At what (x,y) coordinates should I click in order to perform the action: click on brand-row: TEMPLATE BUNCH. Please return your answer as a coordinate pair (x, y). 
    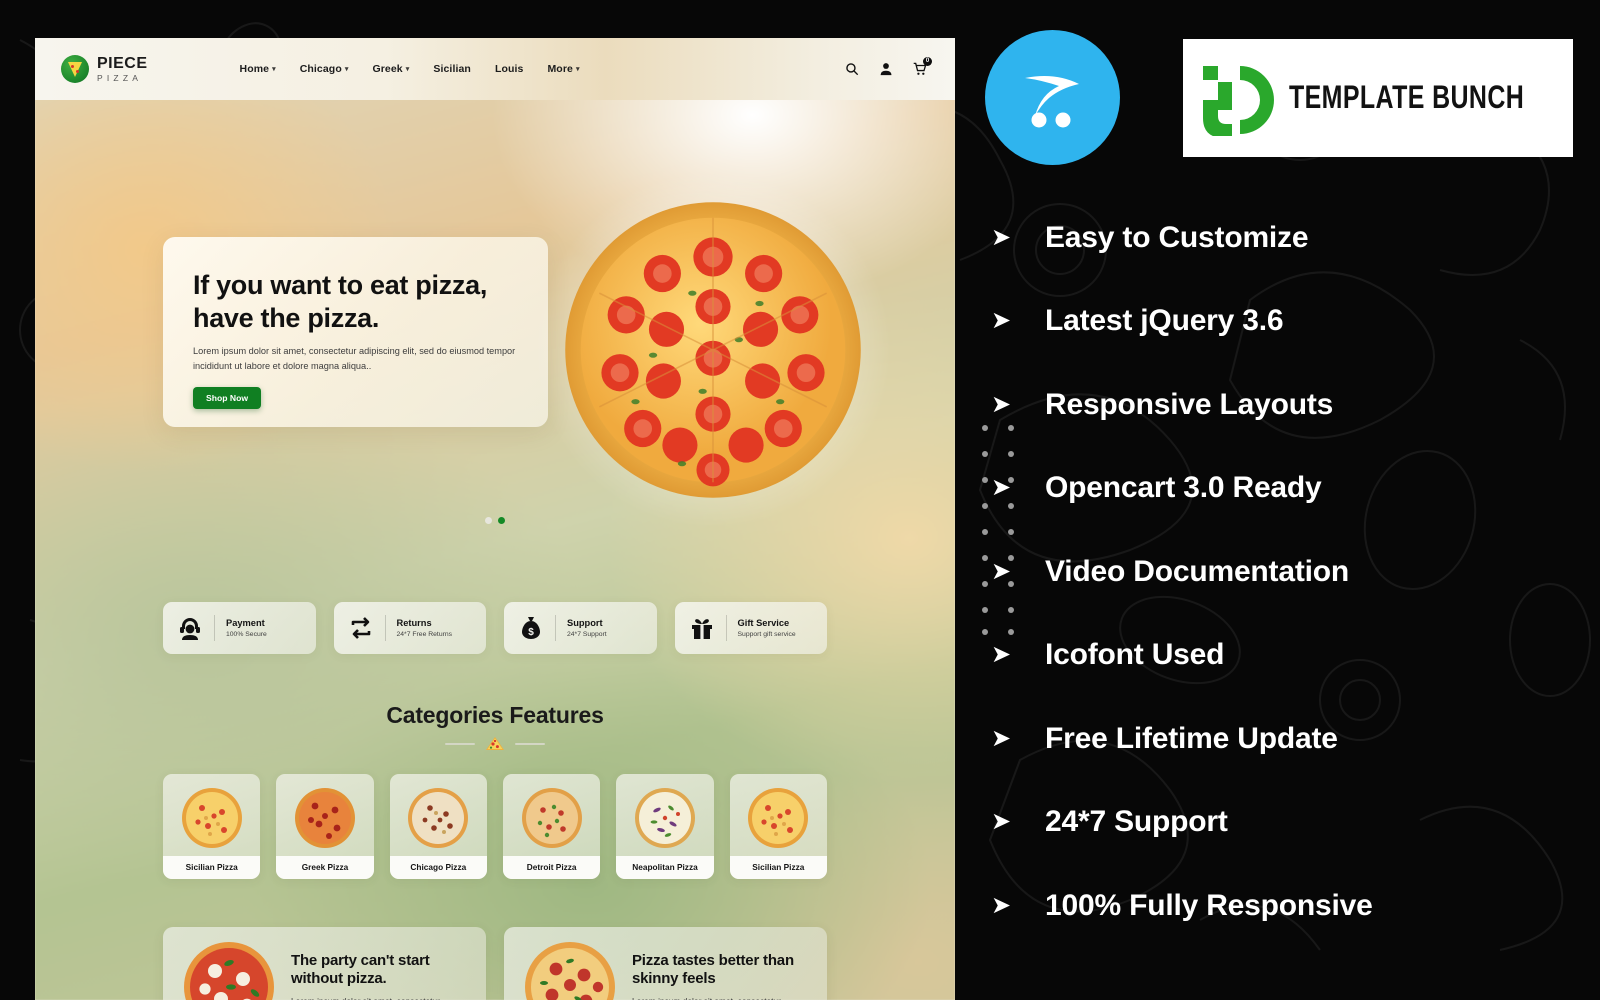
    Looking at the image, I should click on (1279, 97).